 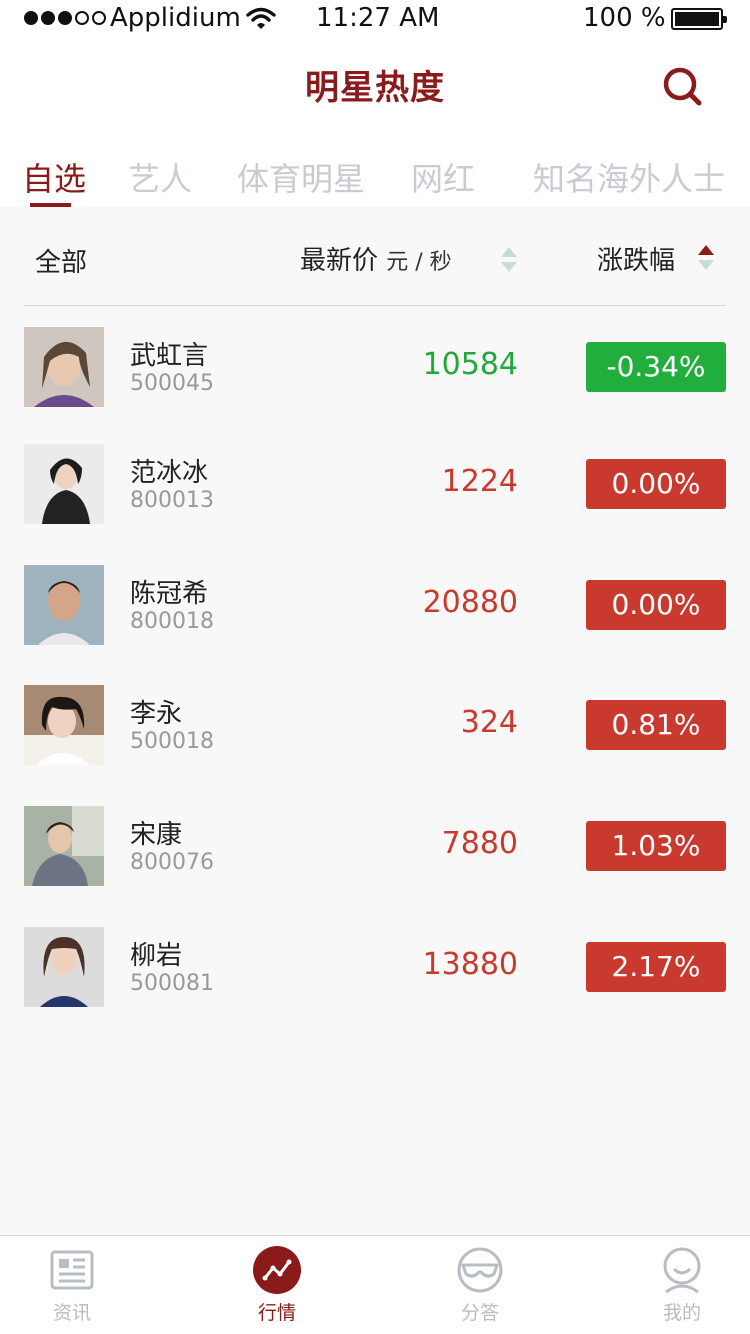 I want to click on battery-icon, so click(x=699, y=19).